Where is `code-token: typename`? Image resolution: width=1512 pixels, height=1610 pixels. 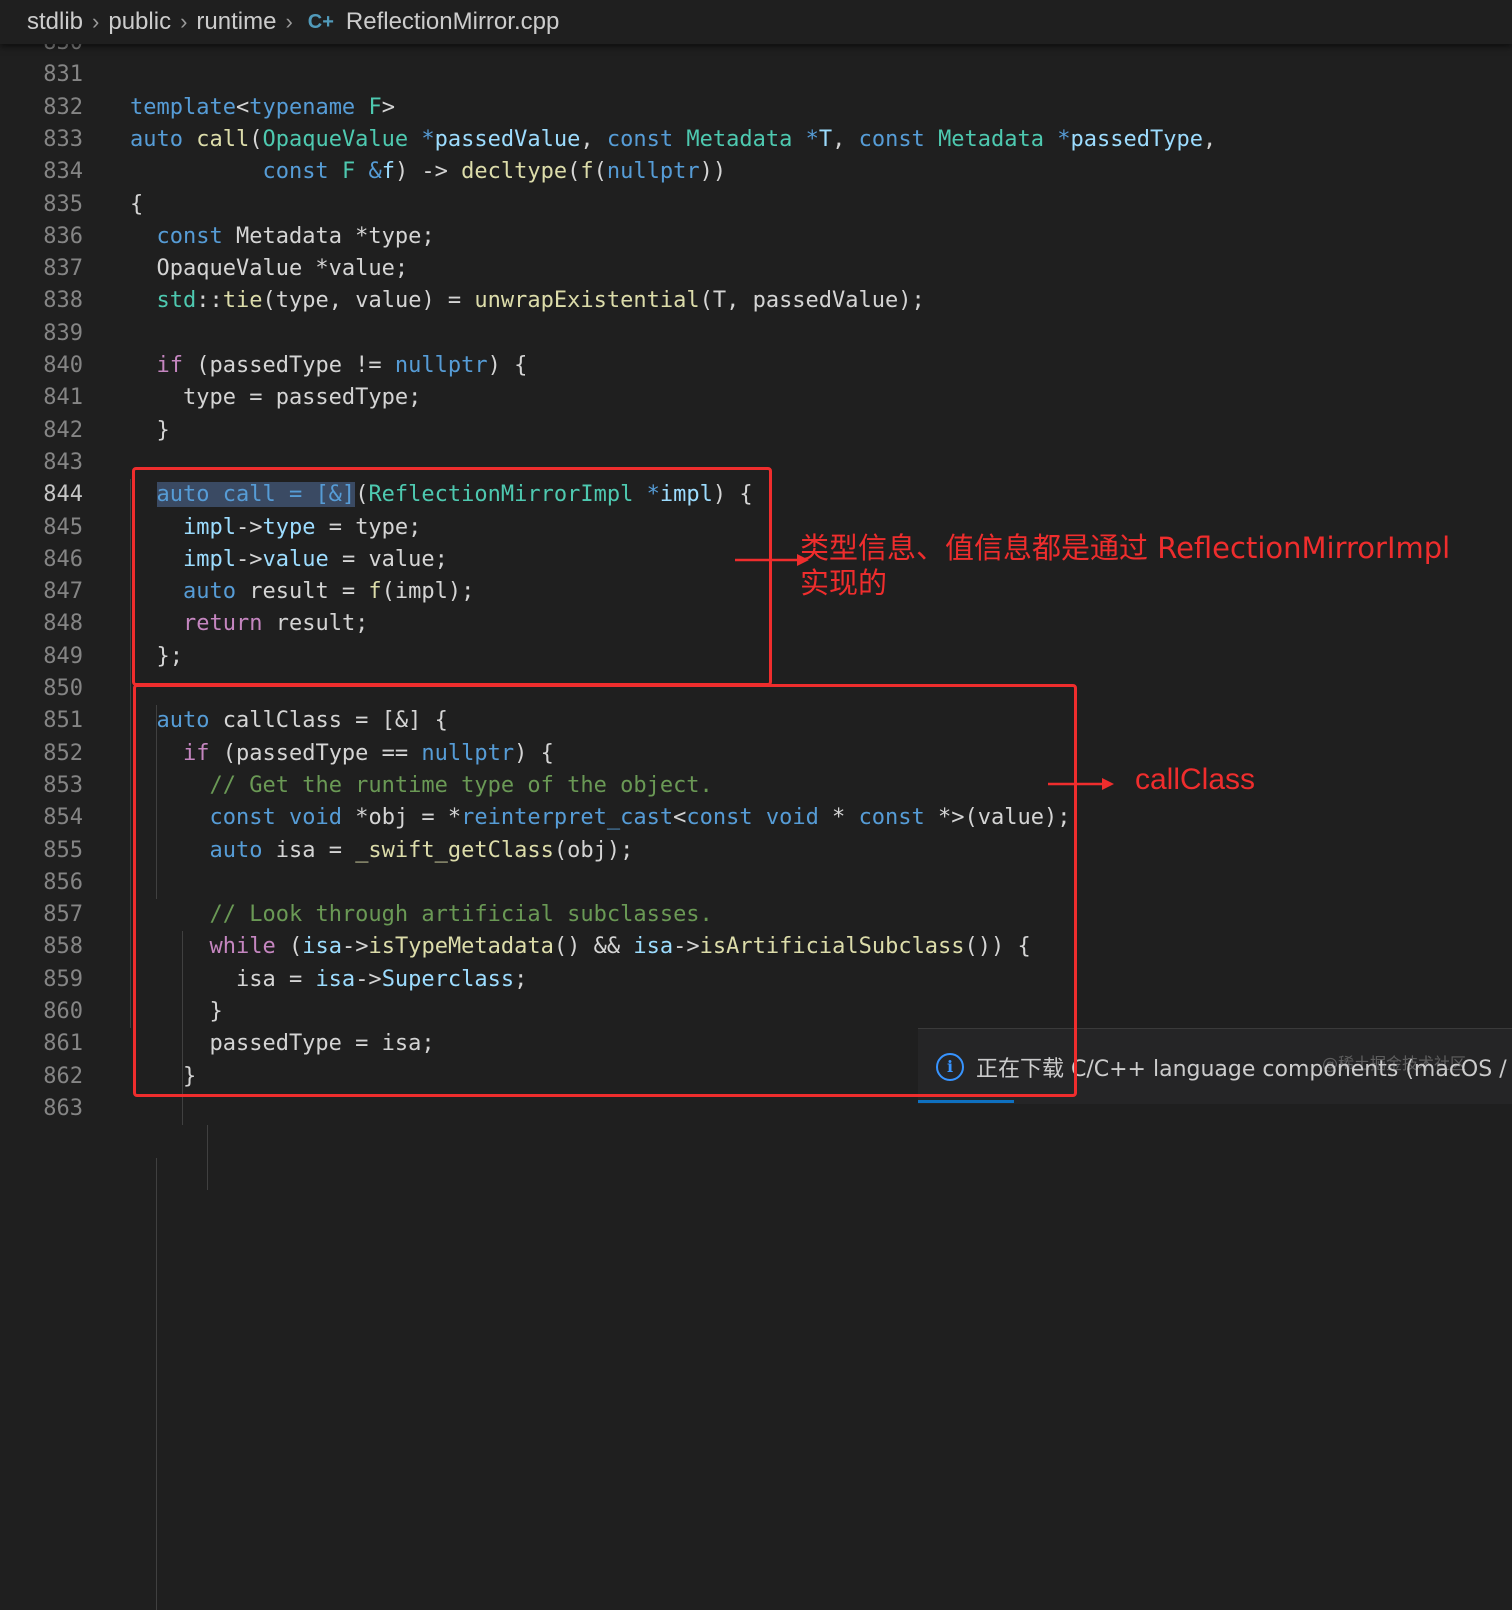 code-token: typename is located at coordinates (302, 107).